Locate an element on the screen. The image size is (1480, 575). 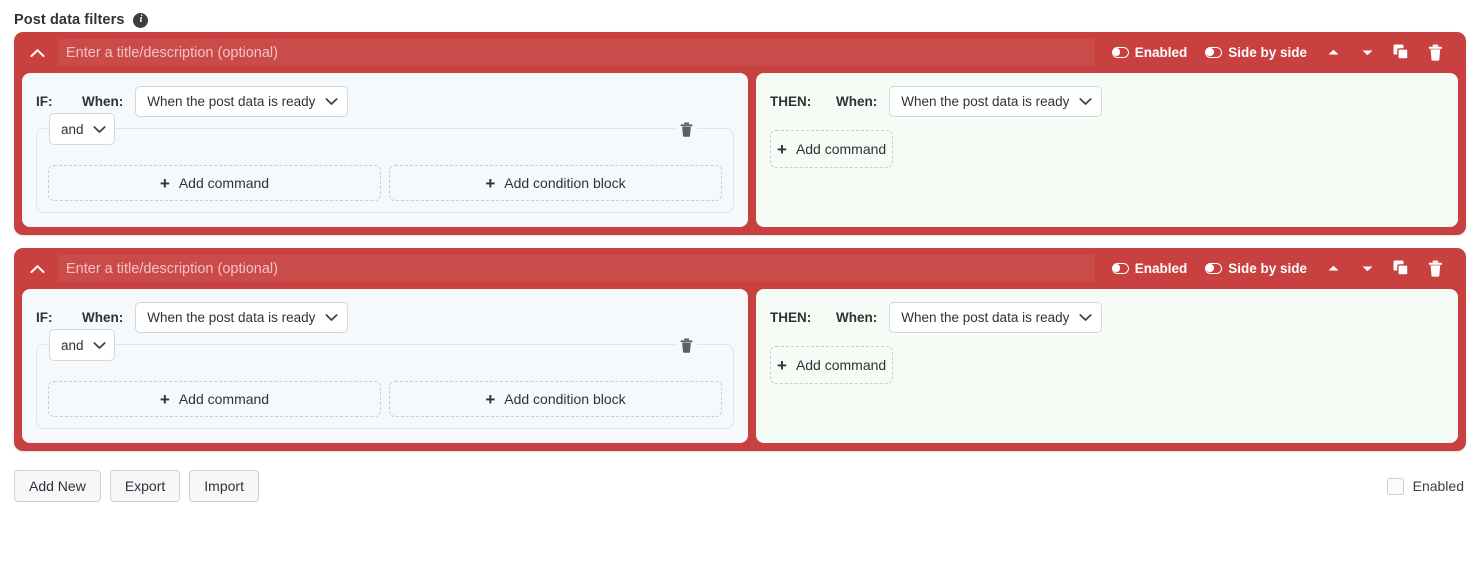
import-button: Import is located at coordinates (224, 486).